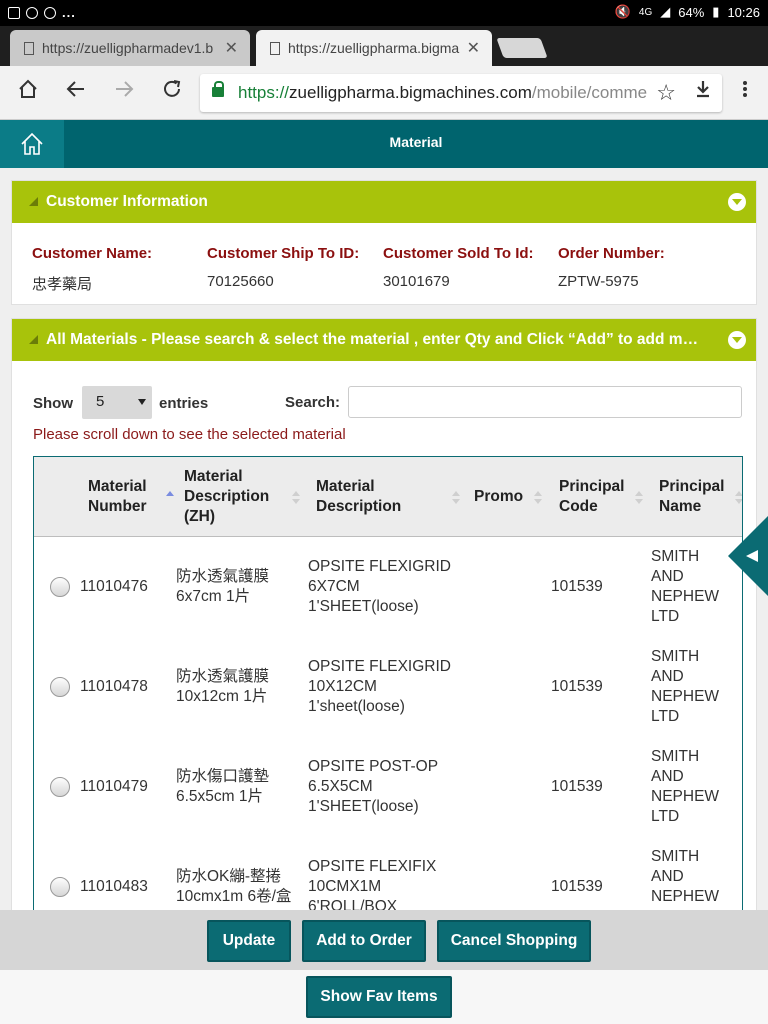  I want to click on field-value: 70125660, so click(240, 281).